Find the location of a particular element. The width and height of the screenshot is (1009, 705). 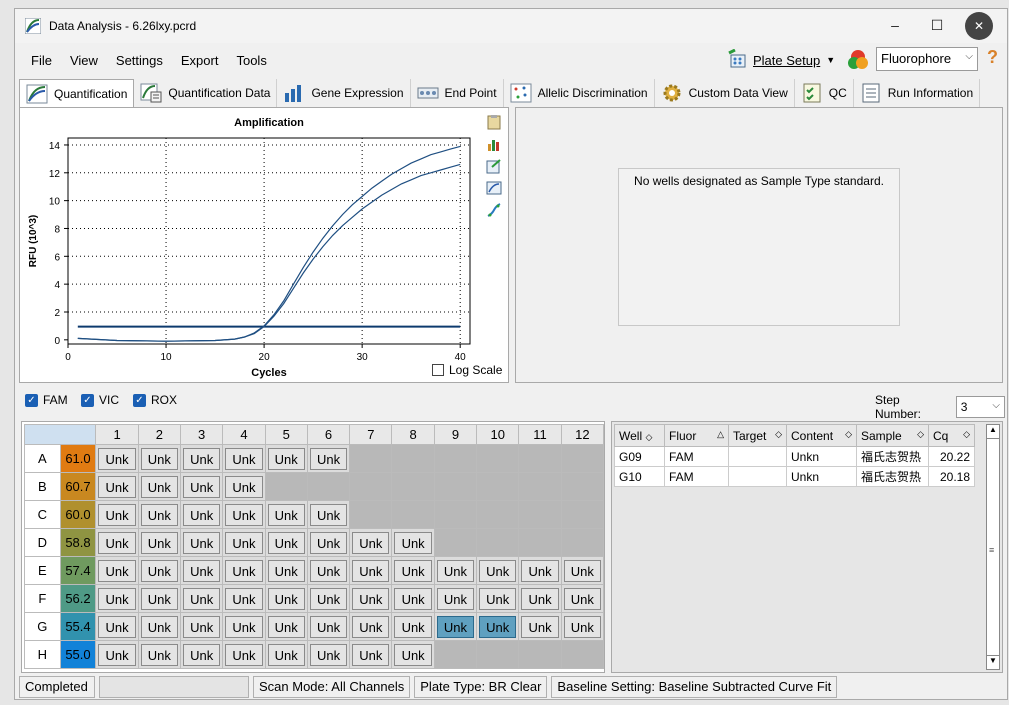

col-header-well: Well ◇ is located at coordinates (639, 435).